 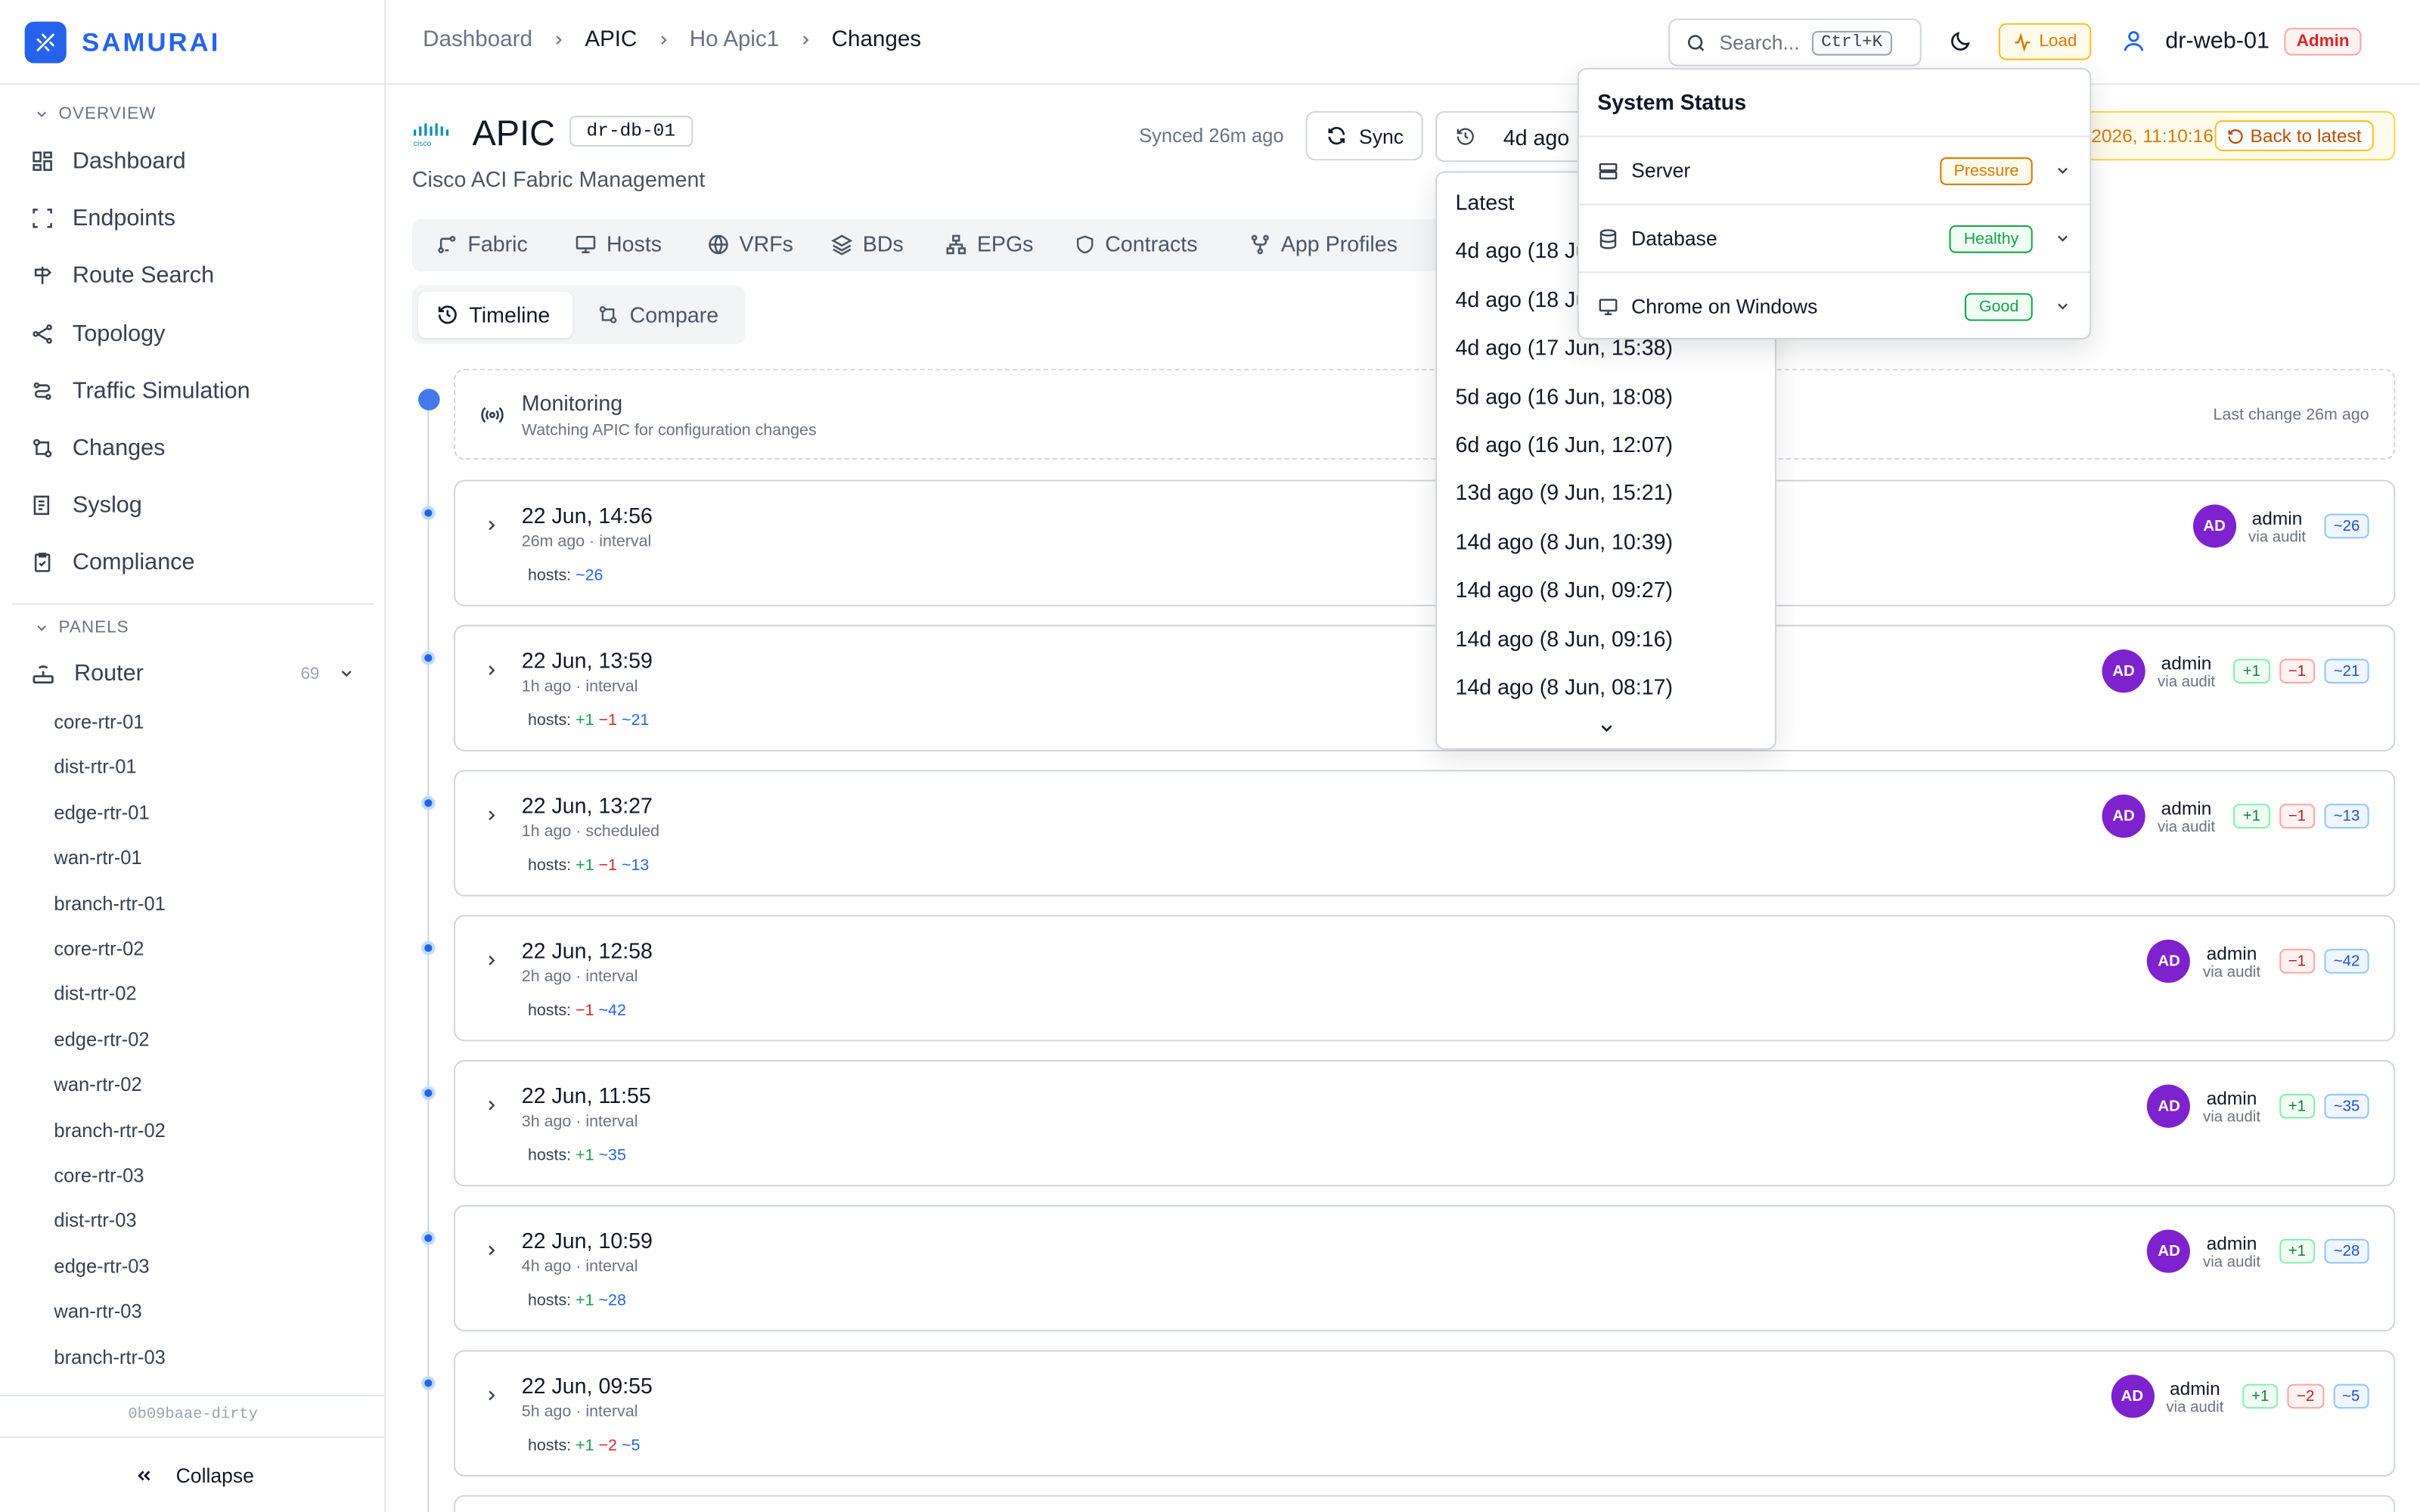 I want to click on router-item: branch-rtr-01, so click(x=109, y=904).